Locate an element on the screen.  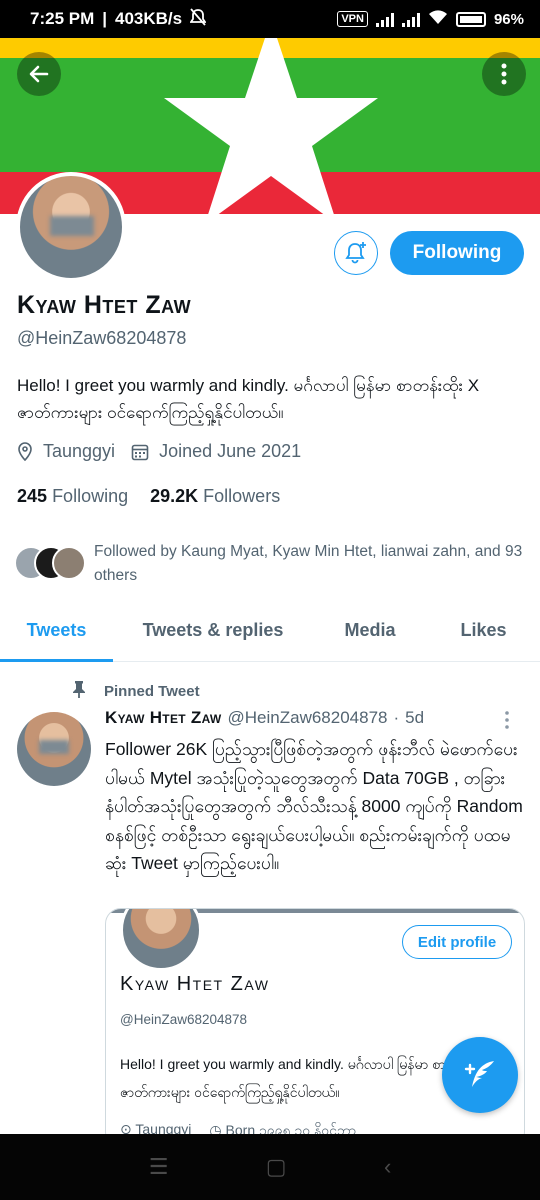
profile-name: Kyaw Htet Zaw is located at coordinates (104, 305).